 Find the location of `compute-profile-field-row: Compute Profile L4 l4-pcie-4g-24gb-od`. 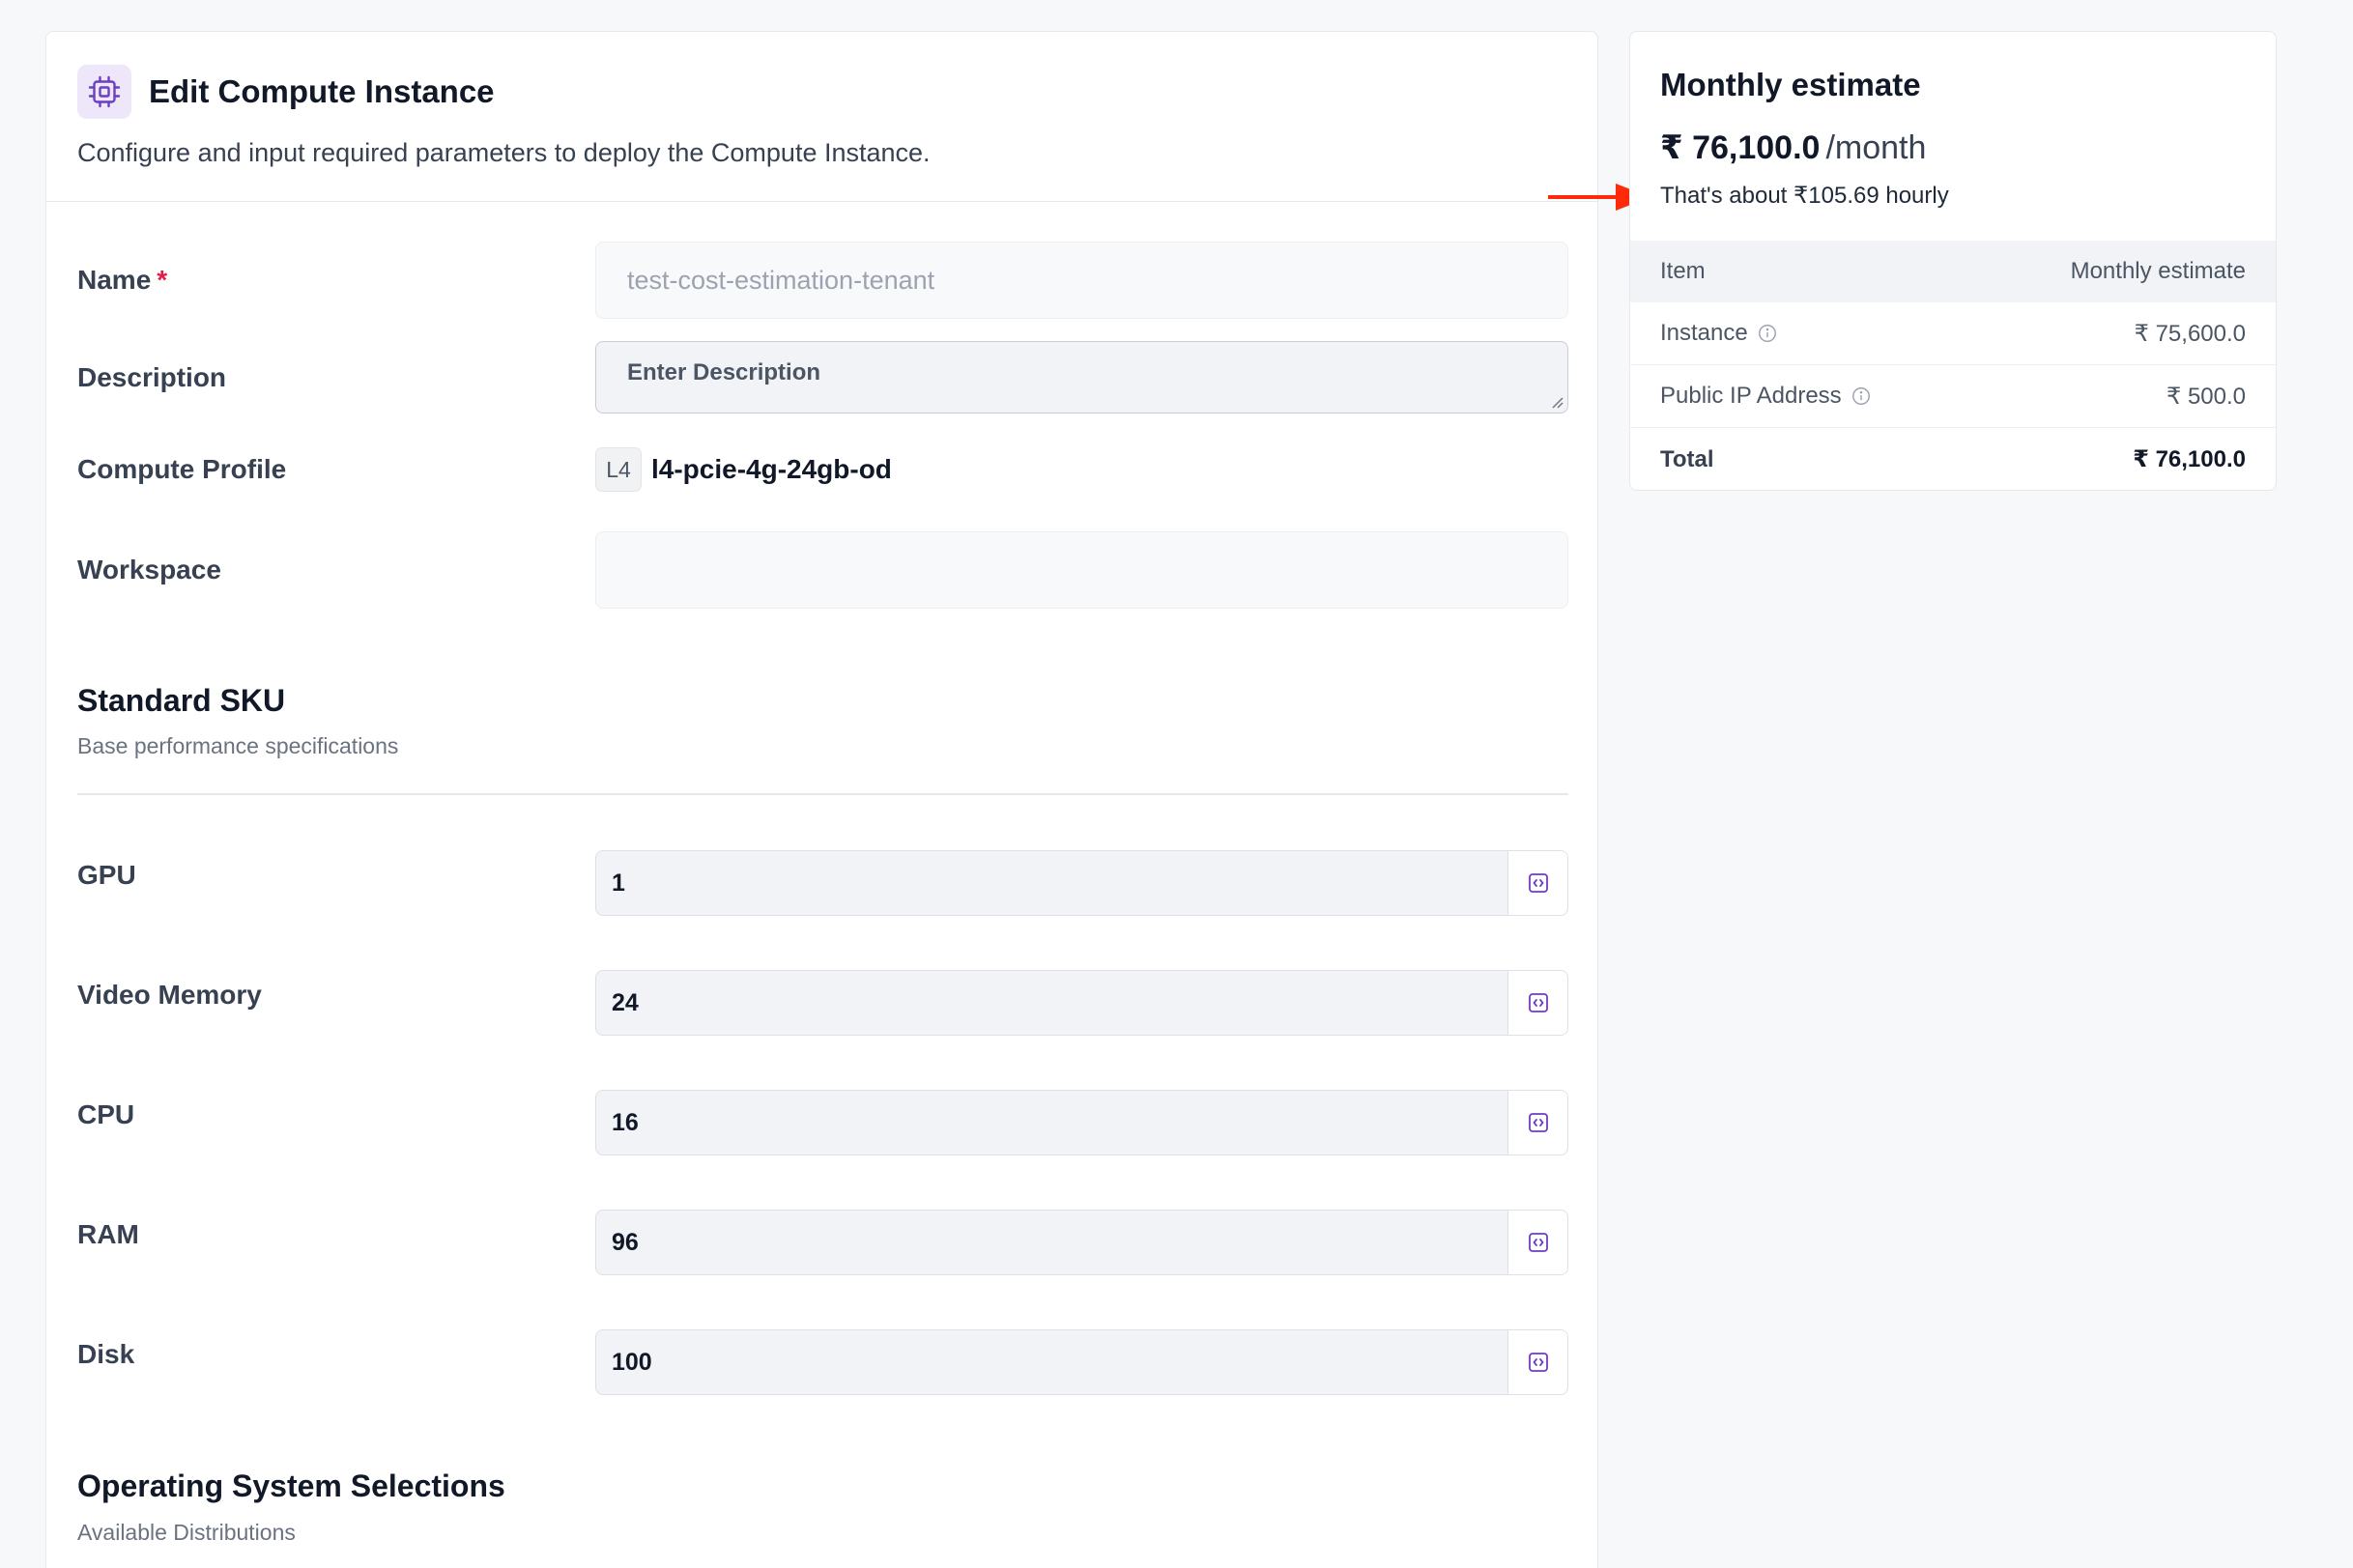

compute-profile-field-row: Compute Profile L4 l4-pcie-4g-24gb-od is located at coordinates (822, 469).